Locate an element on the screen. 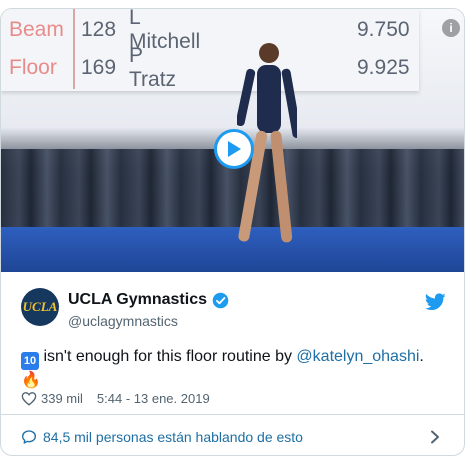  keycap-ten-emoji: 10 is located at coordinates (30, 361).